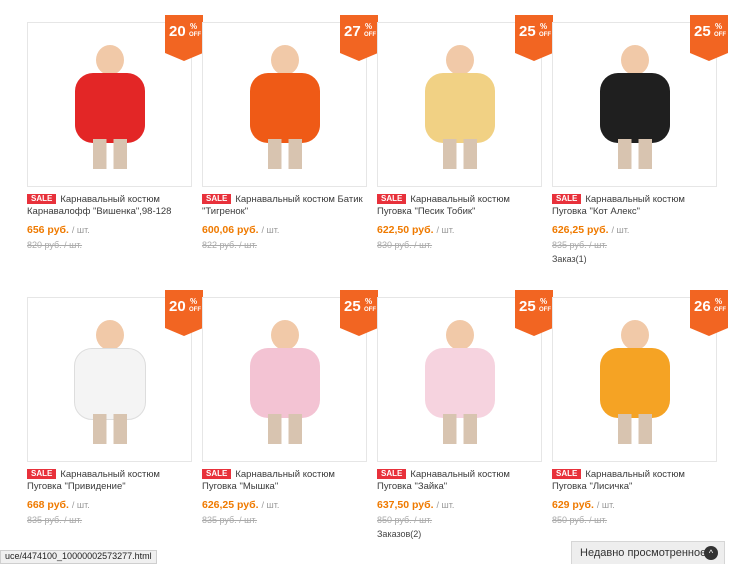  What do you see at coordinates (76, 486) in the screenshot?
I see `product-title-line2: Пуговка "Привидение"` at bounding box center [76, 486].